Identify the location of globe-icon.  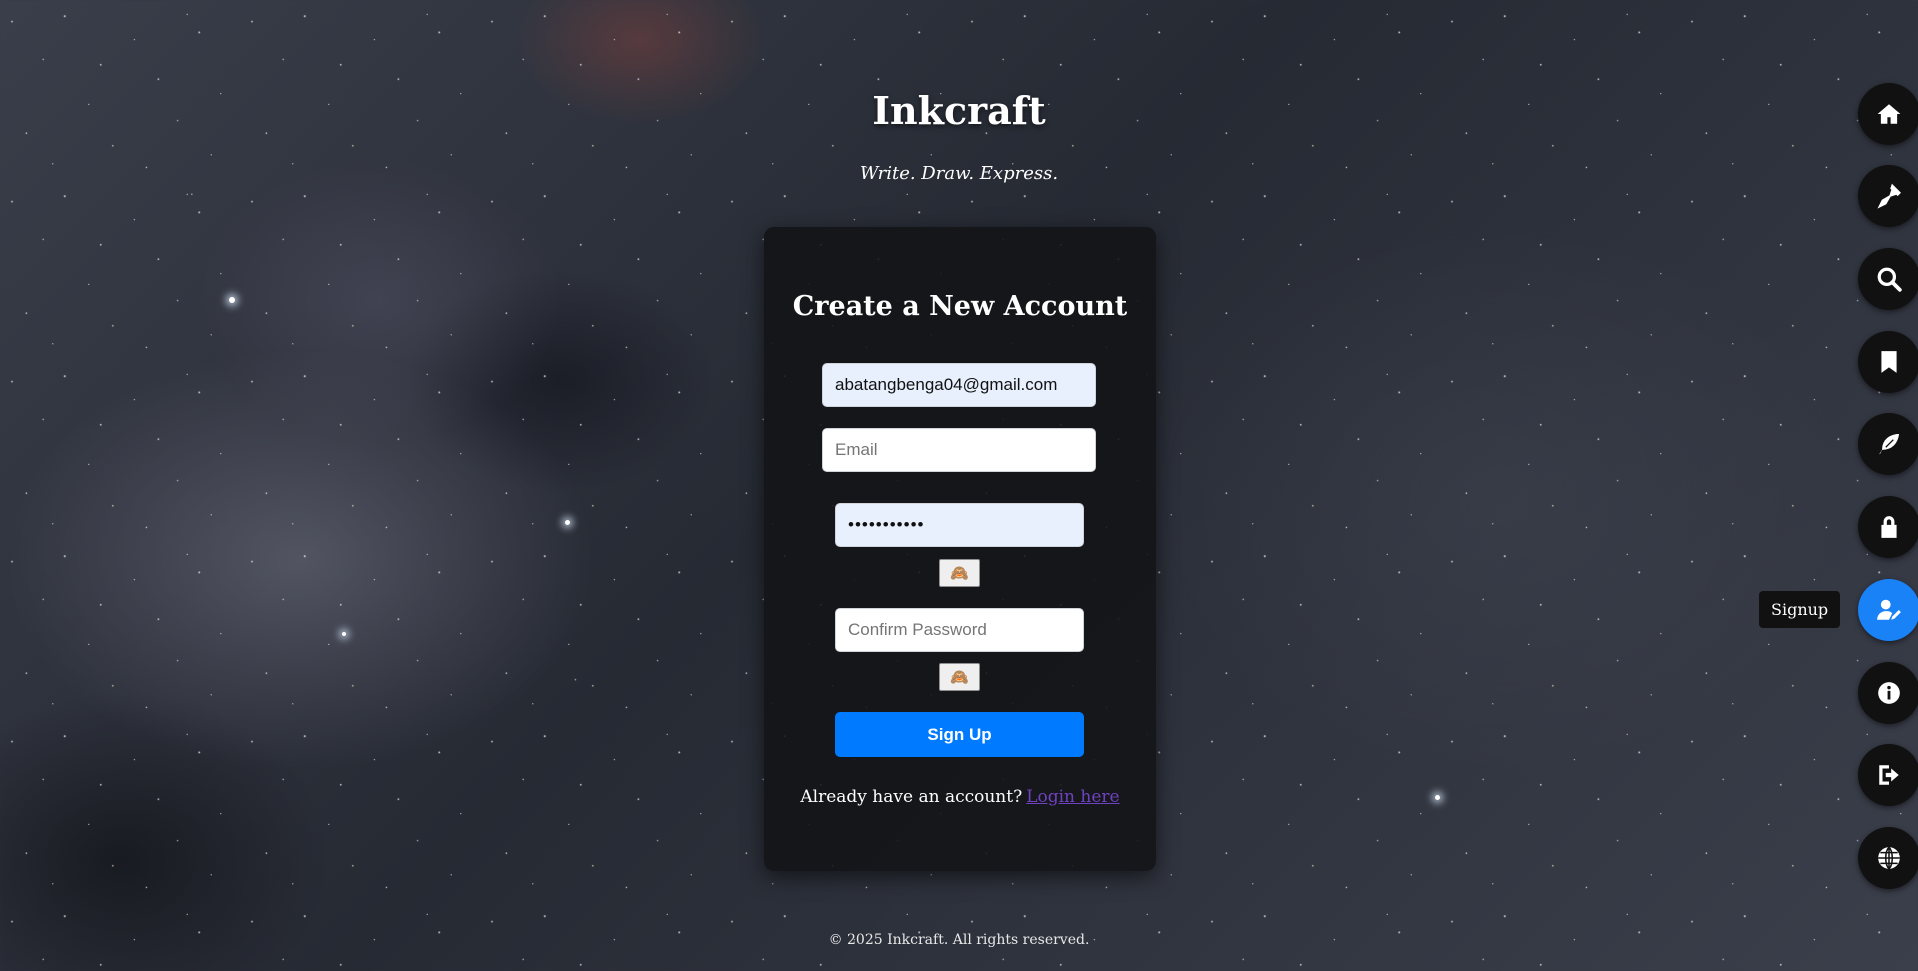
(1889, 858).